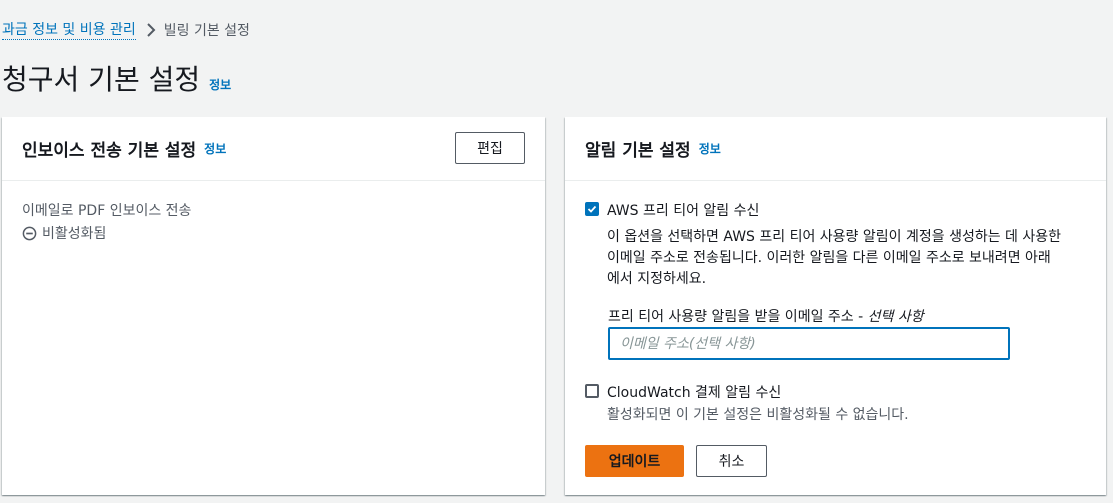  What do you see at coordinates (634, 461) in the screenshot?
I see `update-button: 업데이트` at bounding box center [634, 461].